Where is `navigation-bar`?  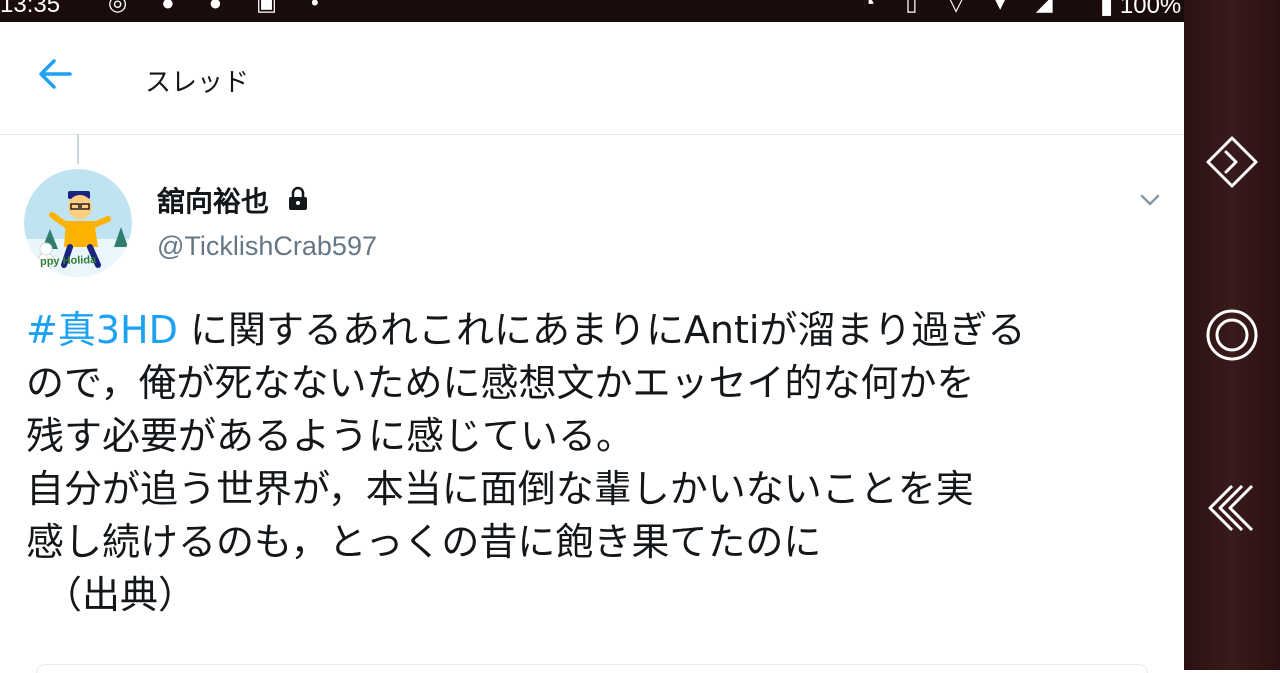 navigation-bar is located at coordinates (1232, 335).